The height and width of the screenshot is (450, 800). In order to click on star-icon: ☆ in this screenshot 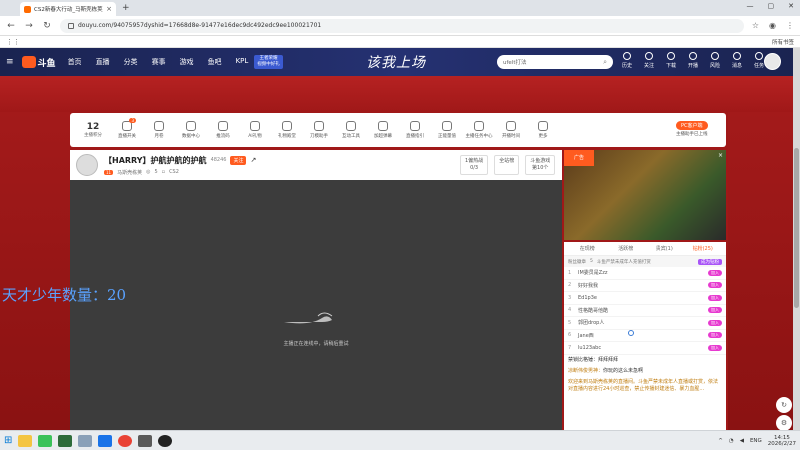, I will do `click(755, 25)`.